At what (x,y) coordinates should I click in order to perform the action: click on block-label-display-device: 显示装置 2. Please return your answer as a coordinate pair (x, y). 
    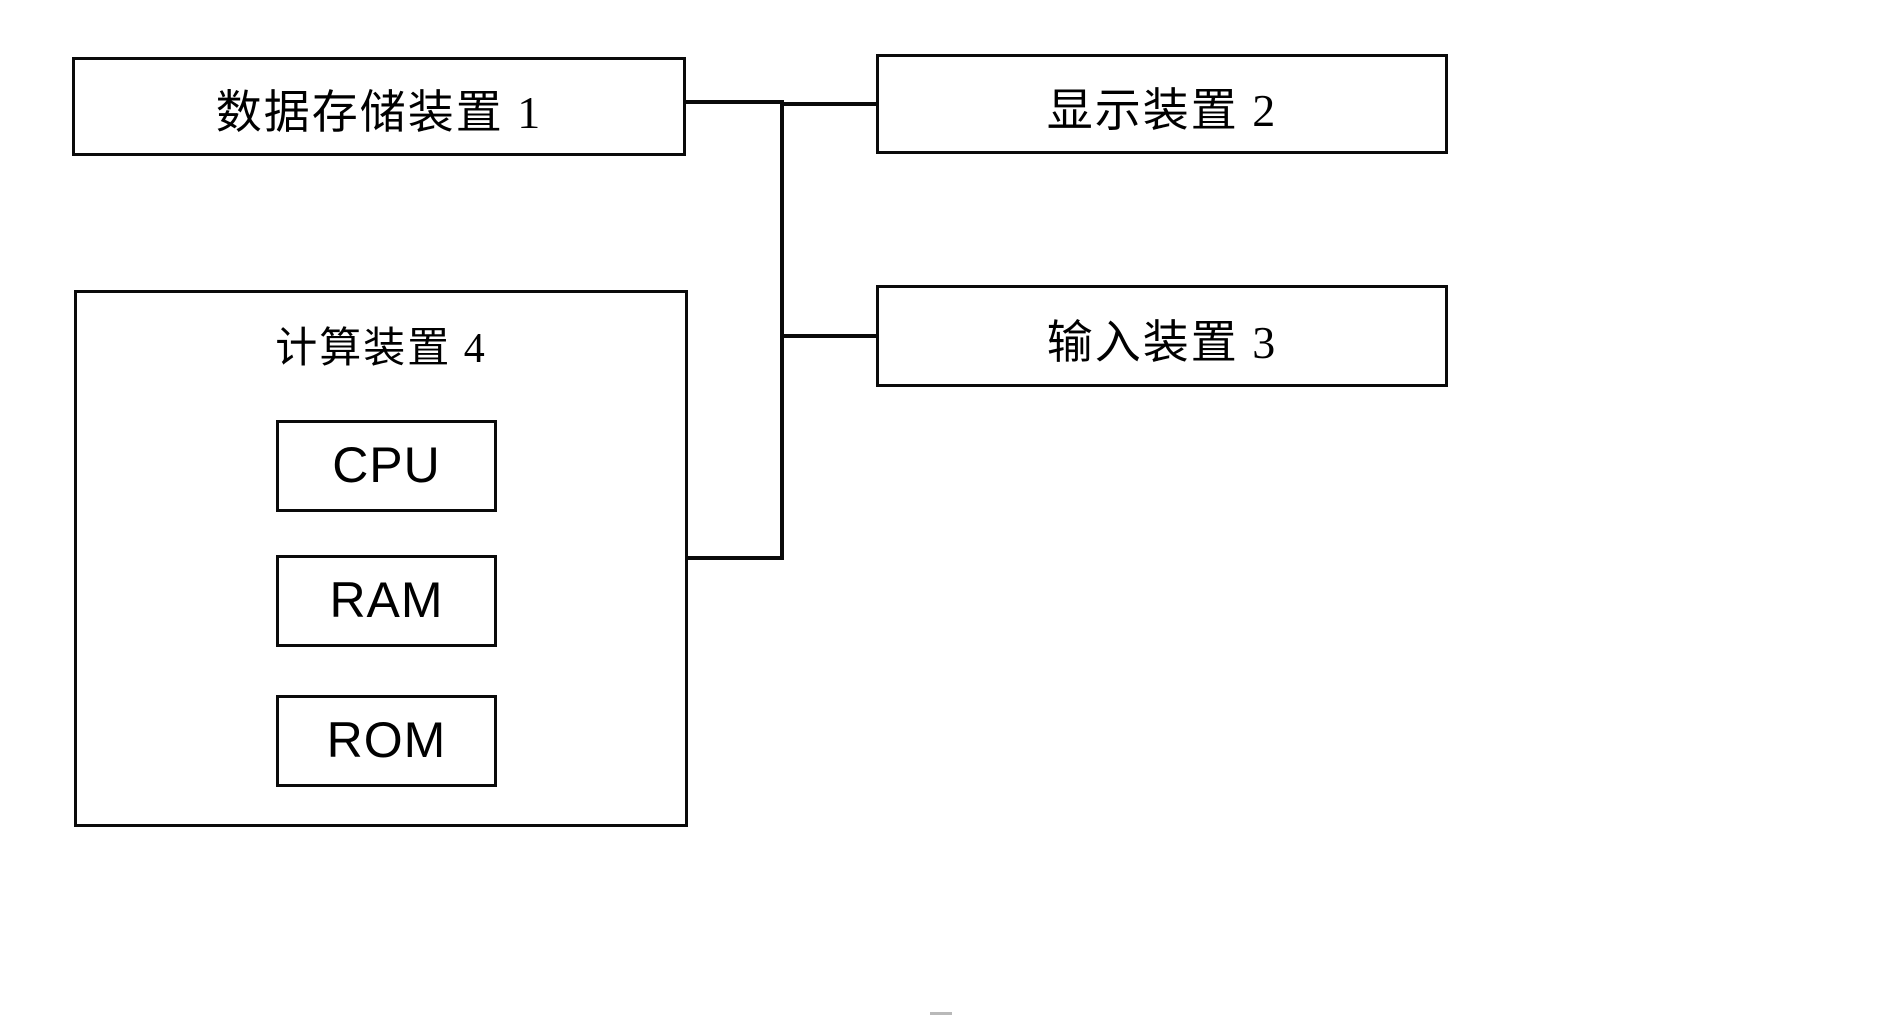
    Looking at the image, I should click on (1162, 110).